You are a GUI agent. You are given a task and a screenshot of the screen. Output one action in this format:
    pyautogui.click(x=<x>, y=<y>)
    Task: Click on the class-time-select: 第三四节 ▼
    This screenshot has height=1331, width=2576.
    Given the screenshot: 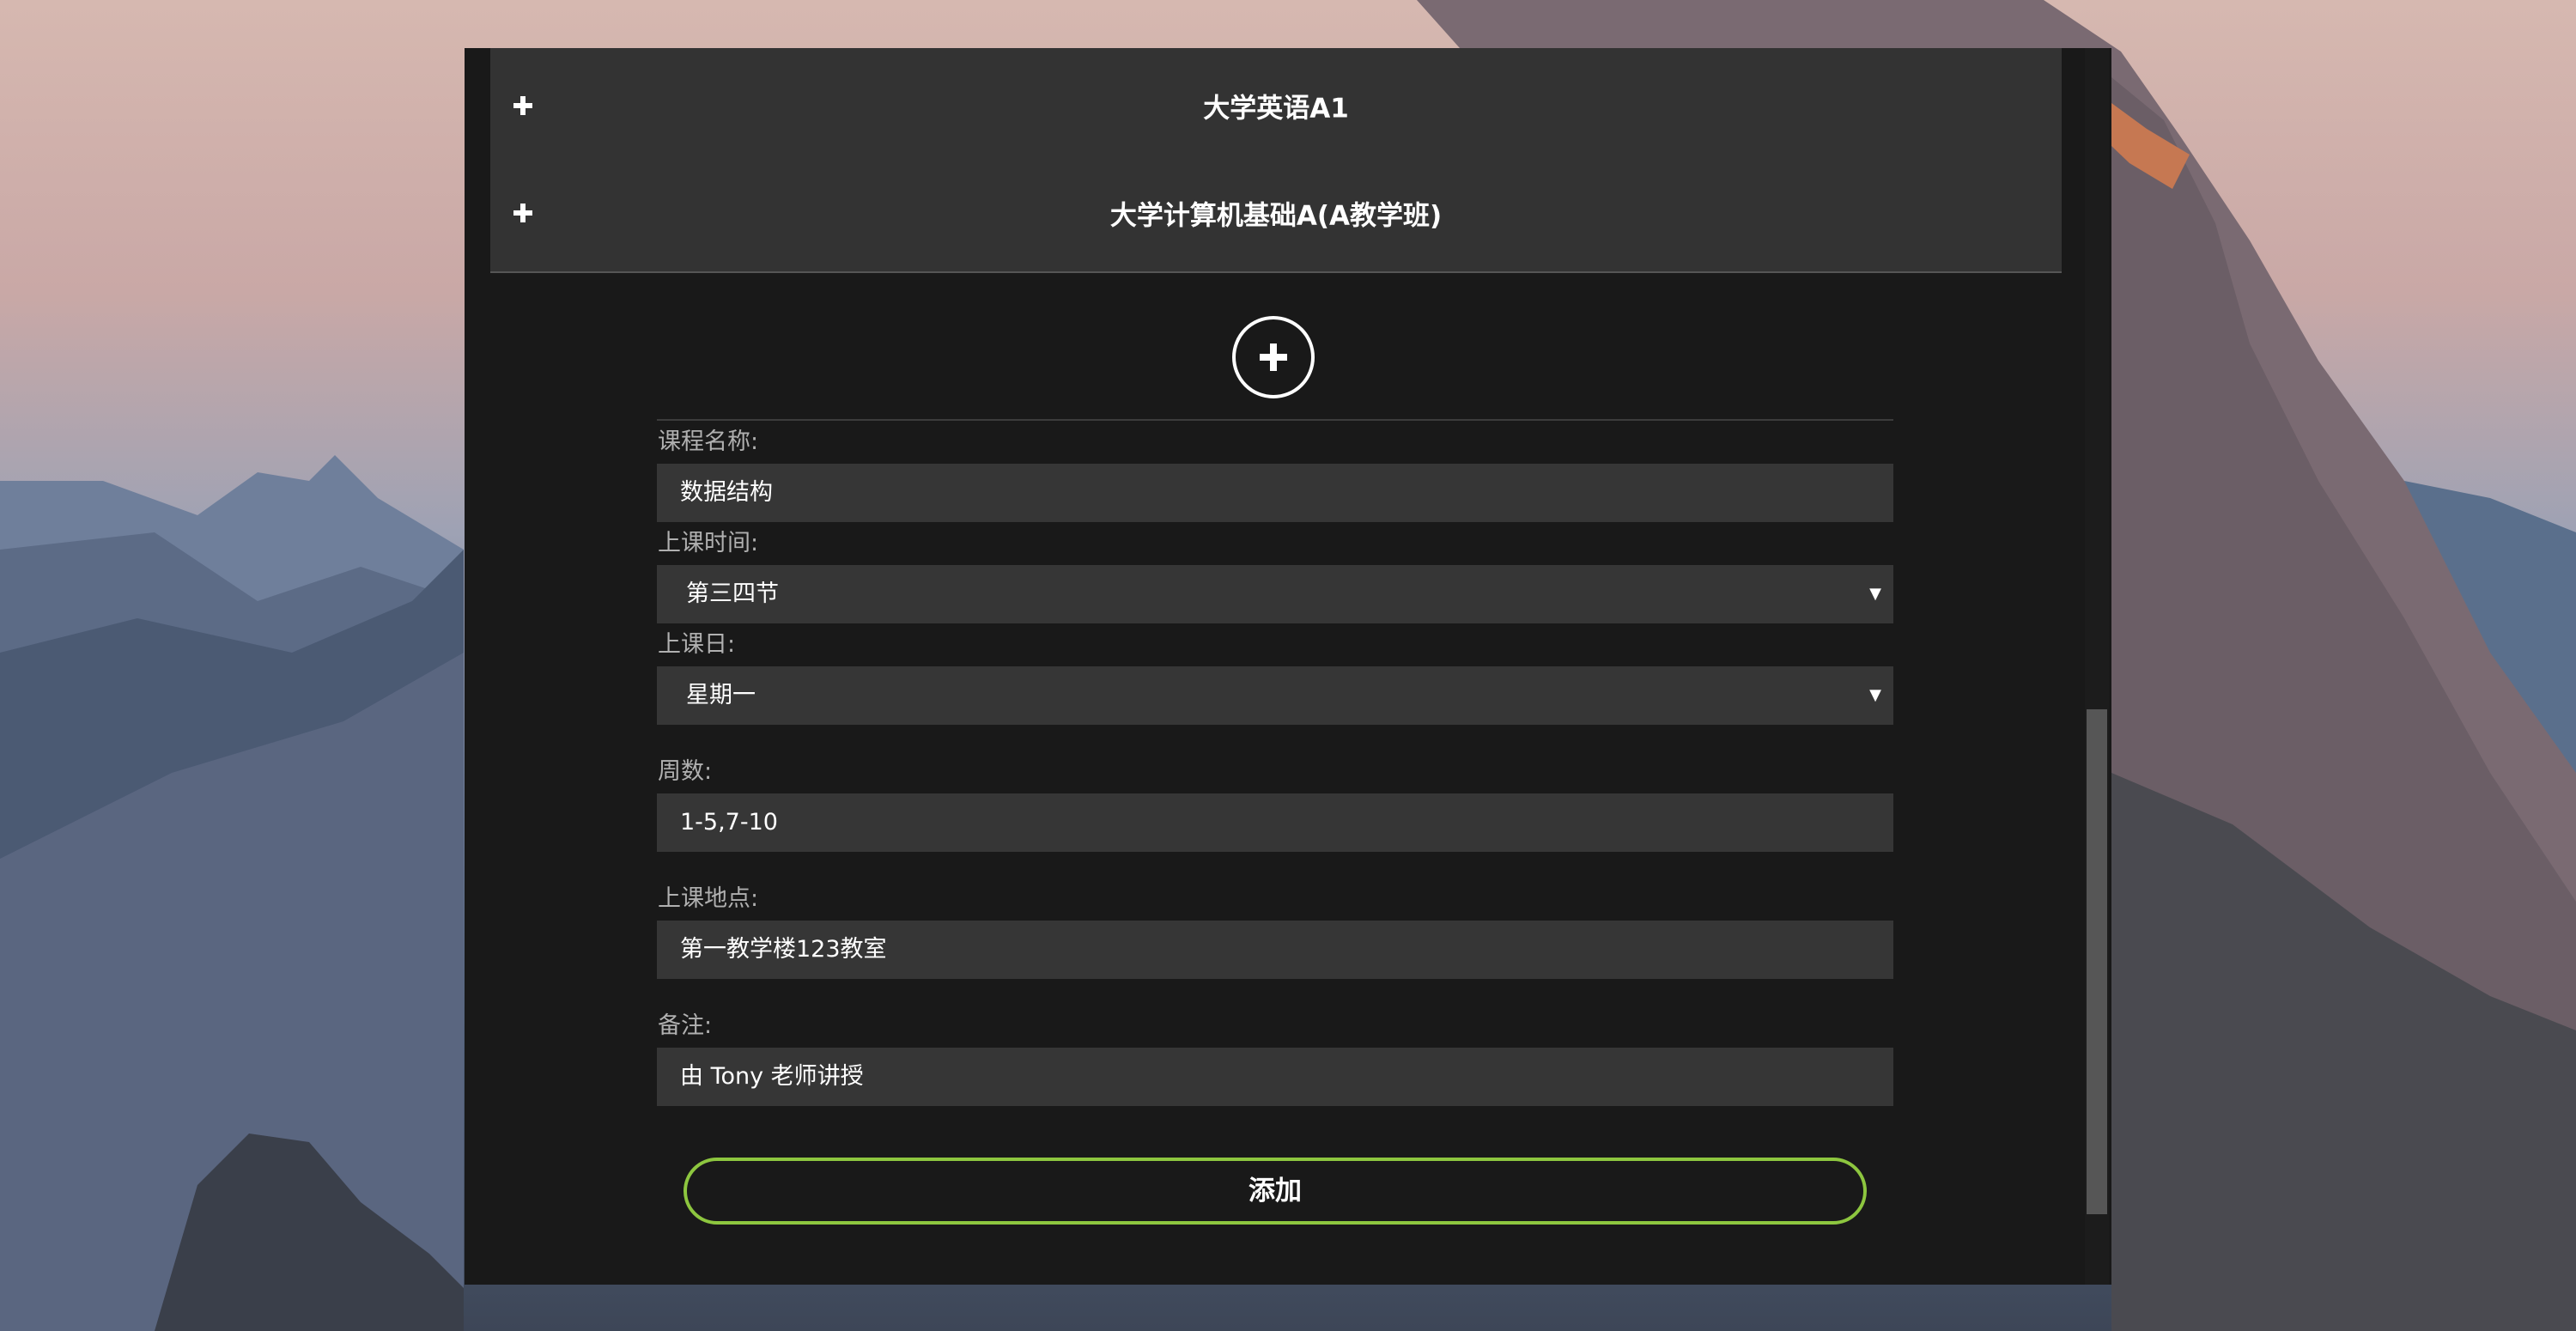 What is the action you would take?
    pyautogui.click(x=1275, y=594)
    